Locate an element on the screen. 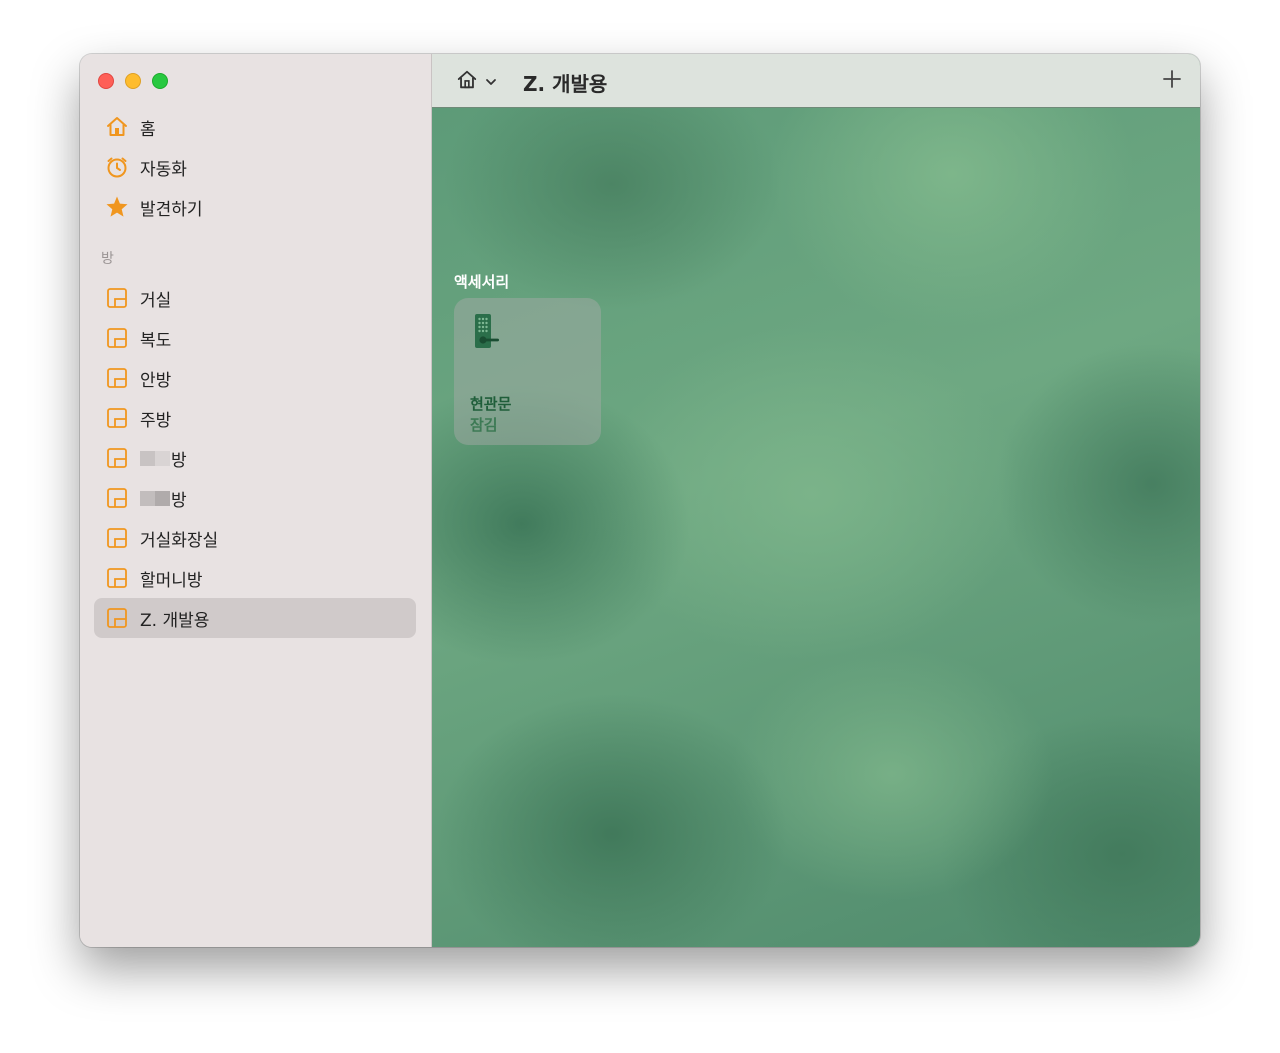 Image resolution: width=1280 pixels, height=1053 pixels. close-button is located at coordinates (106, 81).